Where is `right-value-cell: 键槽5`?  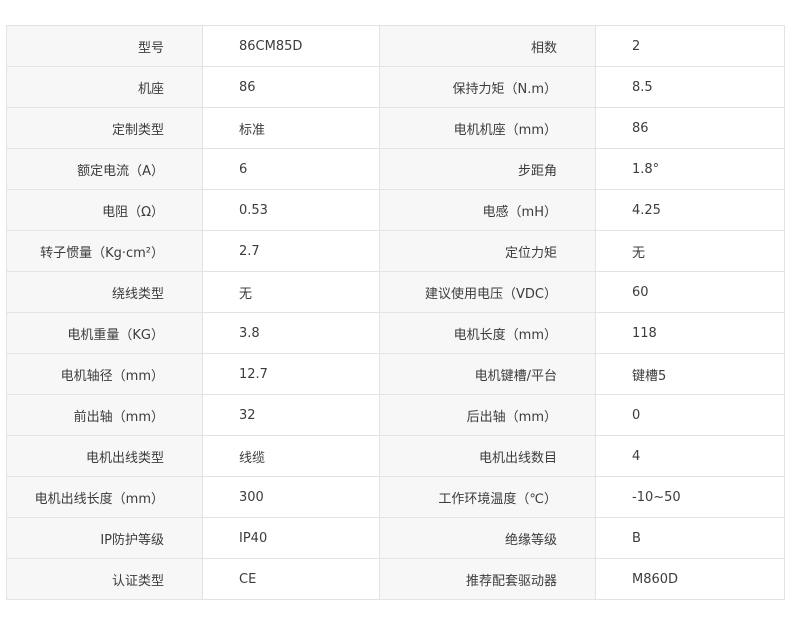 right-value-cell: 键槽5 is located at coordinates (690, 374).